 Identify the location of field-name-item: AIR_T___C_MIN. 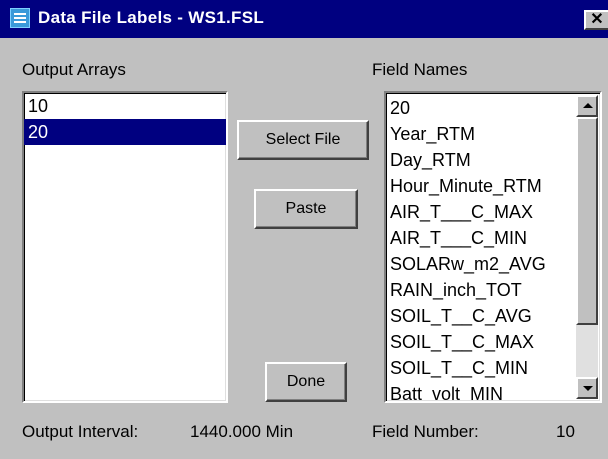
(480, 238).